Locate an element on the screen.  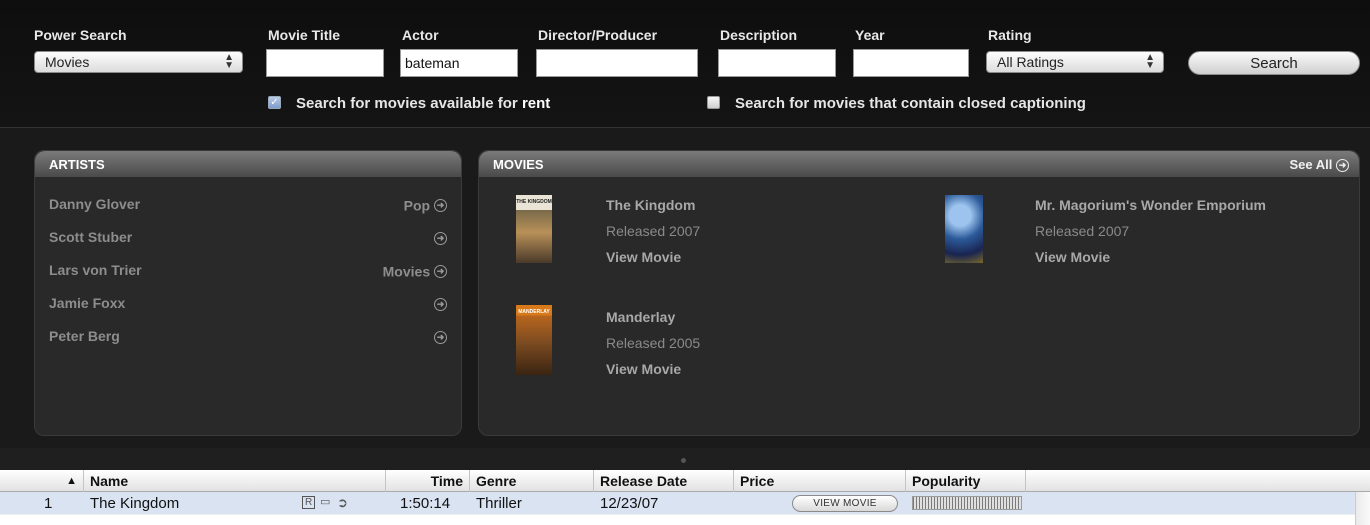
search-button: Search is located at coordinates (1274, 63).